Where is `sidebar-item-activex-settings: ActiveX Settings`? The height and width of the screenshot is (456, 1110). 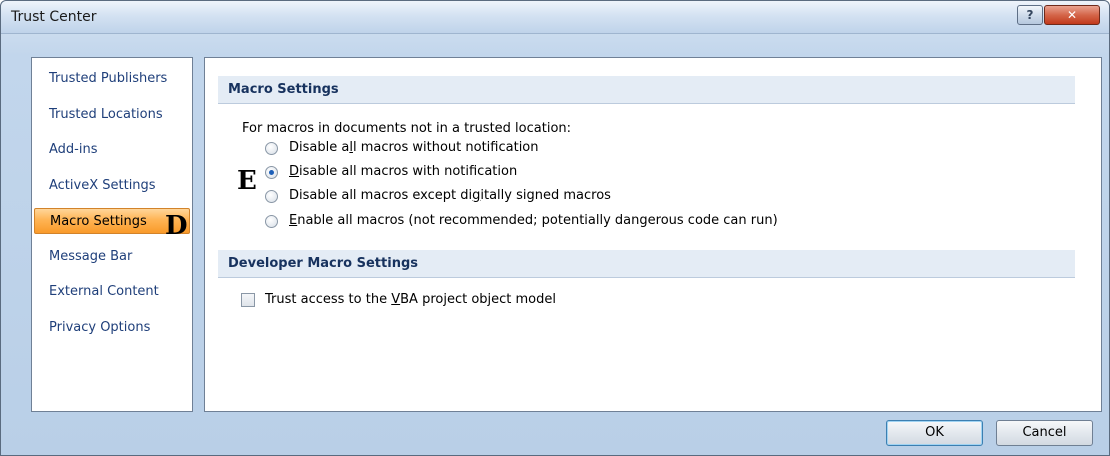 sidebar-item-activex-settings: ActiveX Settings is located at coordinates (112, 186).